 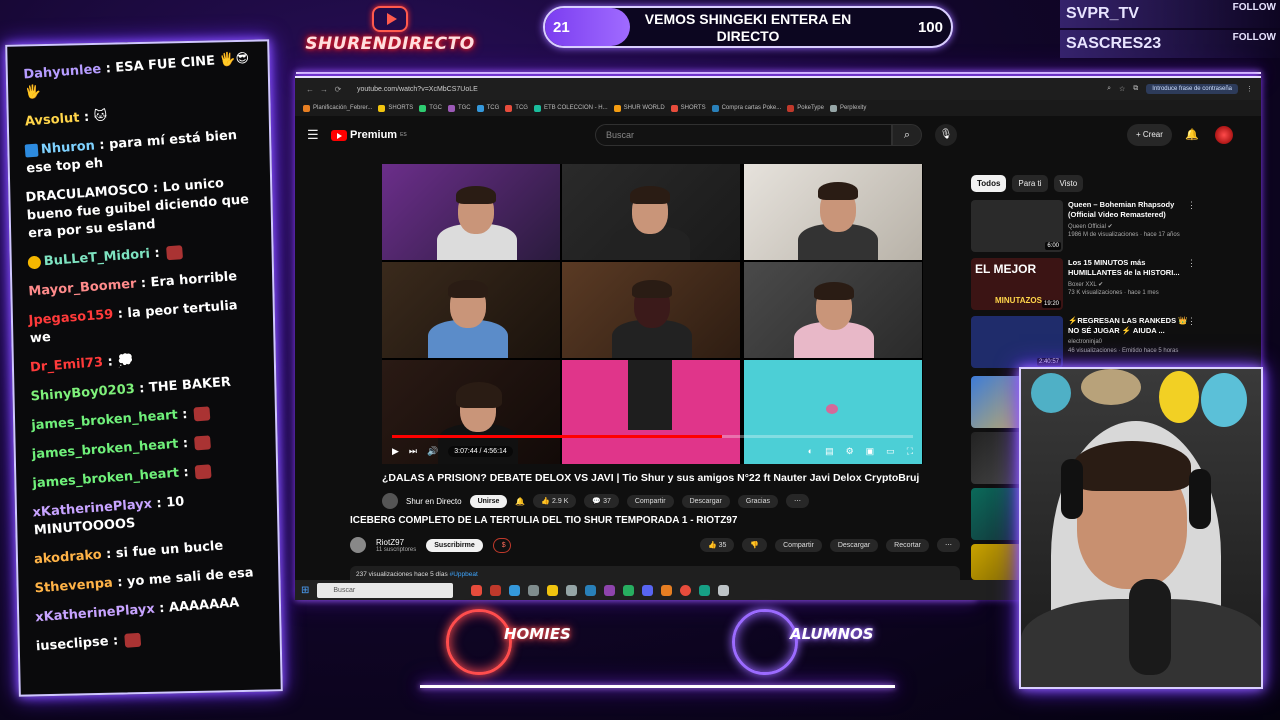 I want to click on chat-username: Dr_Emil73, so click(x=67, y=365).